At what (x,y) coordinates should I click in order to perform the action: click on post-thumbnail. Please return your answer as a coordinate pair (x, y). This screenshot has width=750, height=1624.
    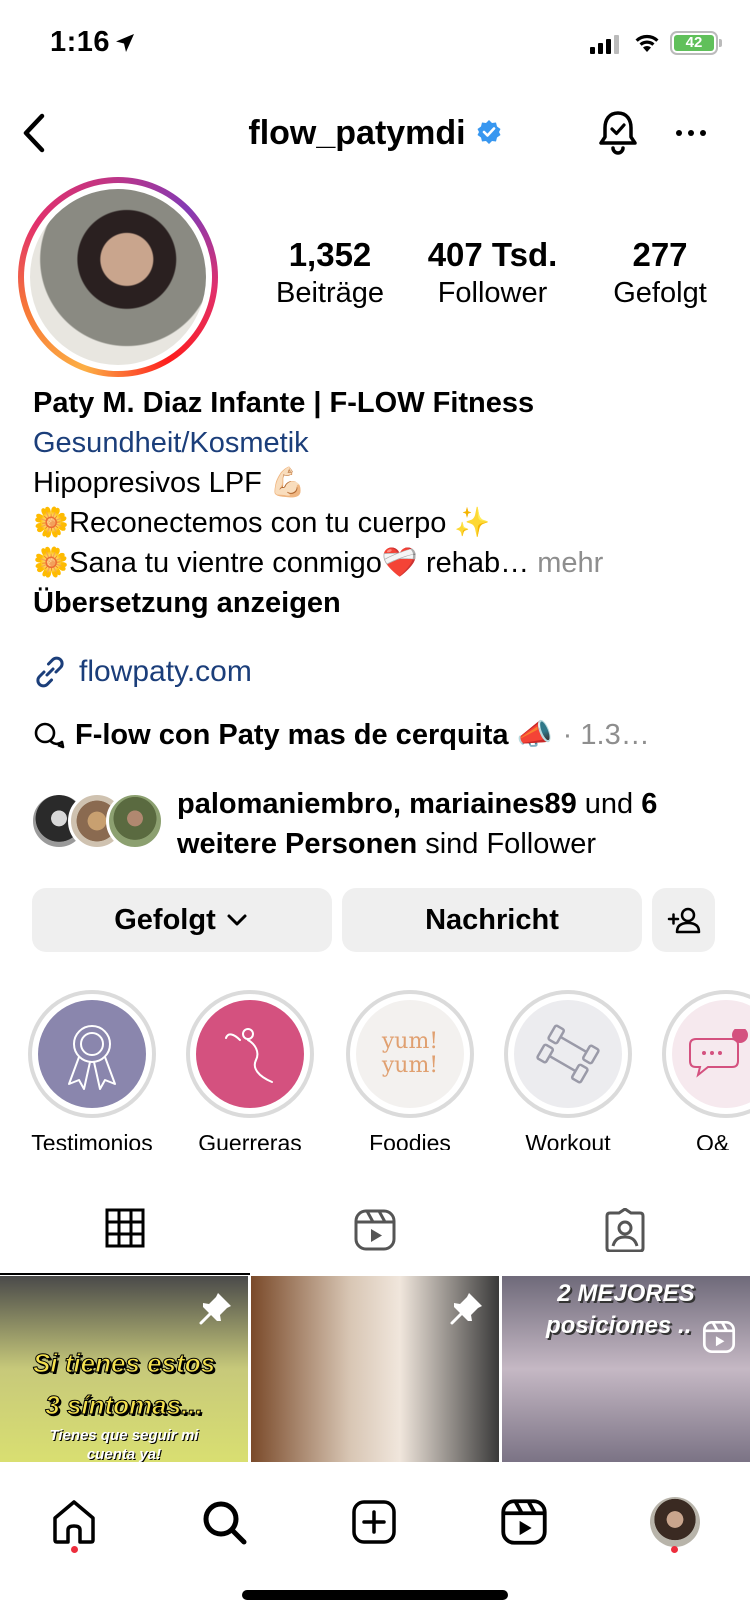
    Looking at the image, I should click on (375, 1369).